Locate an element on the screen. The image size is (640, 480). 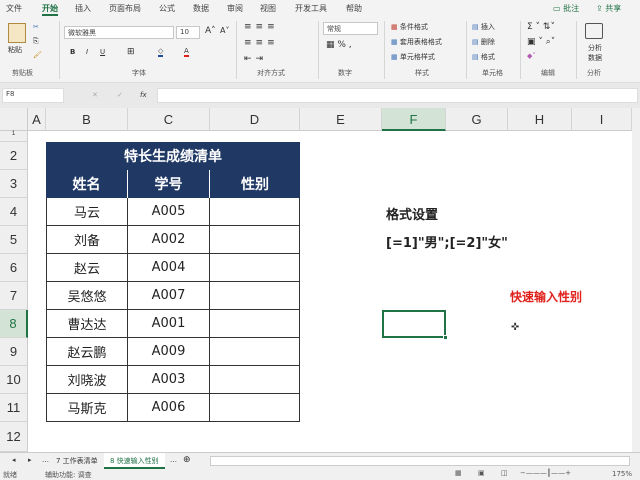
row-header-7: 7 is located at coordinates (14, 296).